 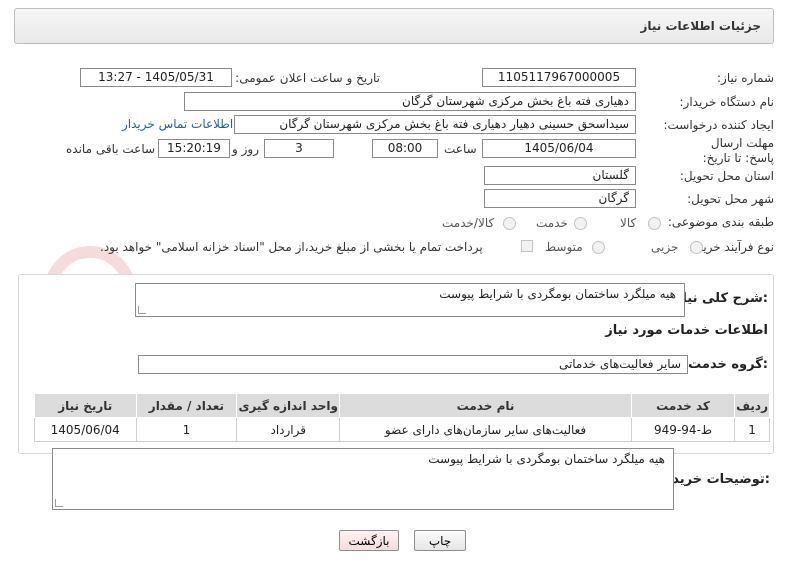 What do you see at coordinates (665, 247) in the screenshot?
I see `purchase-option-minor: جزیی` at bounding box center [665, 247].